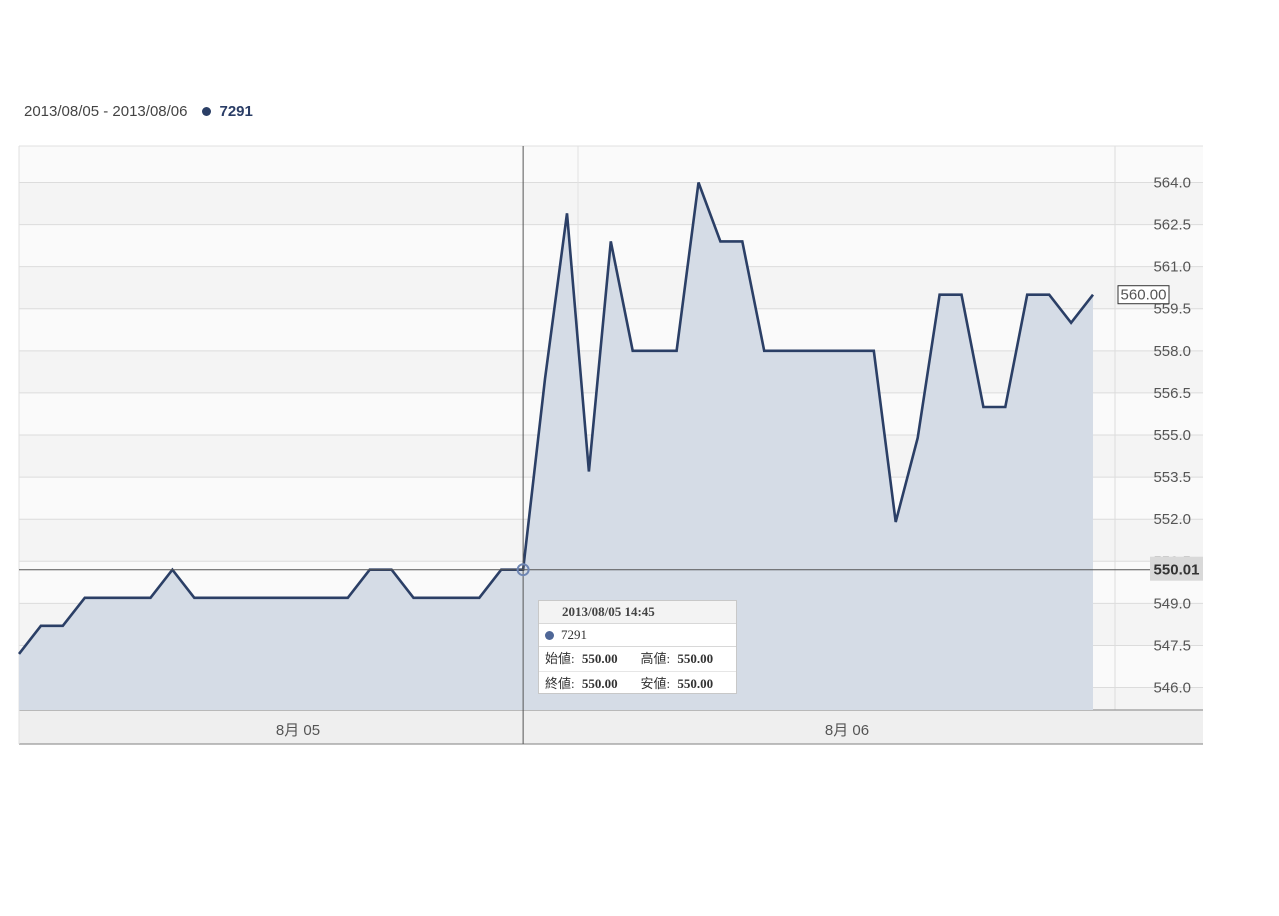  I want to click on y-tick-label: 555.0, so click(1172, 435).